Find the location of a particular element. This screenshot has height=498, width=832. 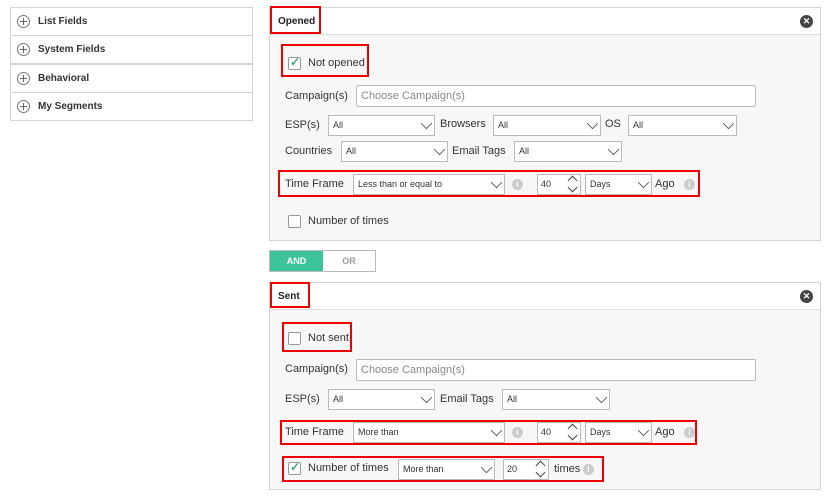

sidebar-item-my-segments: My Segments is located at coordinates (131, 106).